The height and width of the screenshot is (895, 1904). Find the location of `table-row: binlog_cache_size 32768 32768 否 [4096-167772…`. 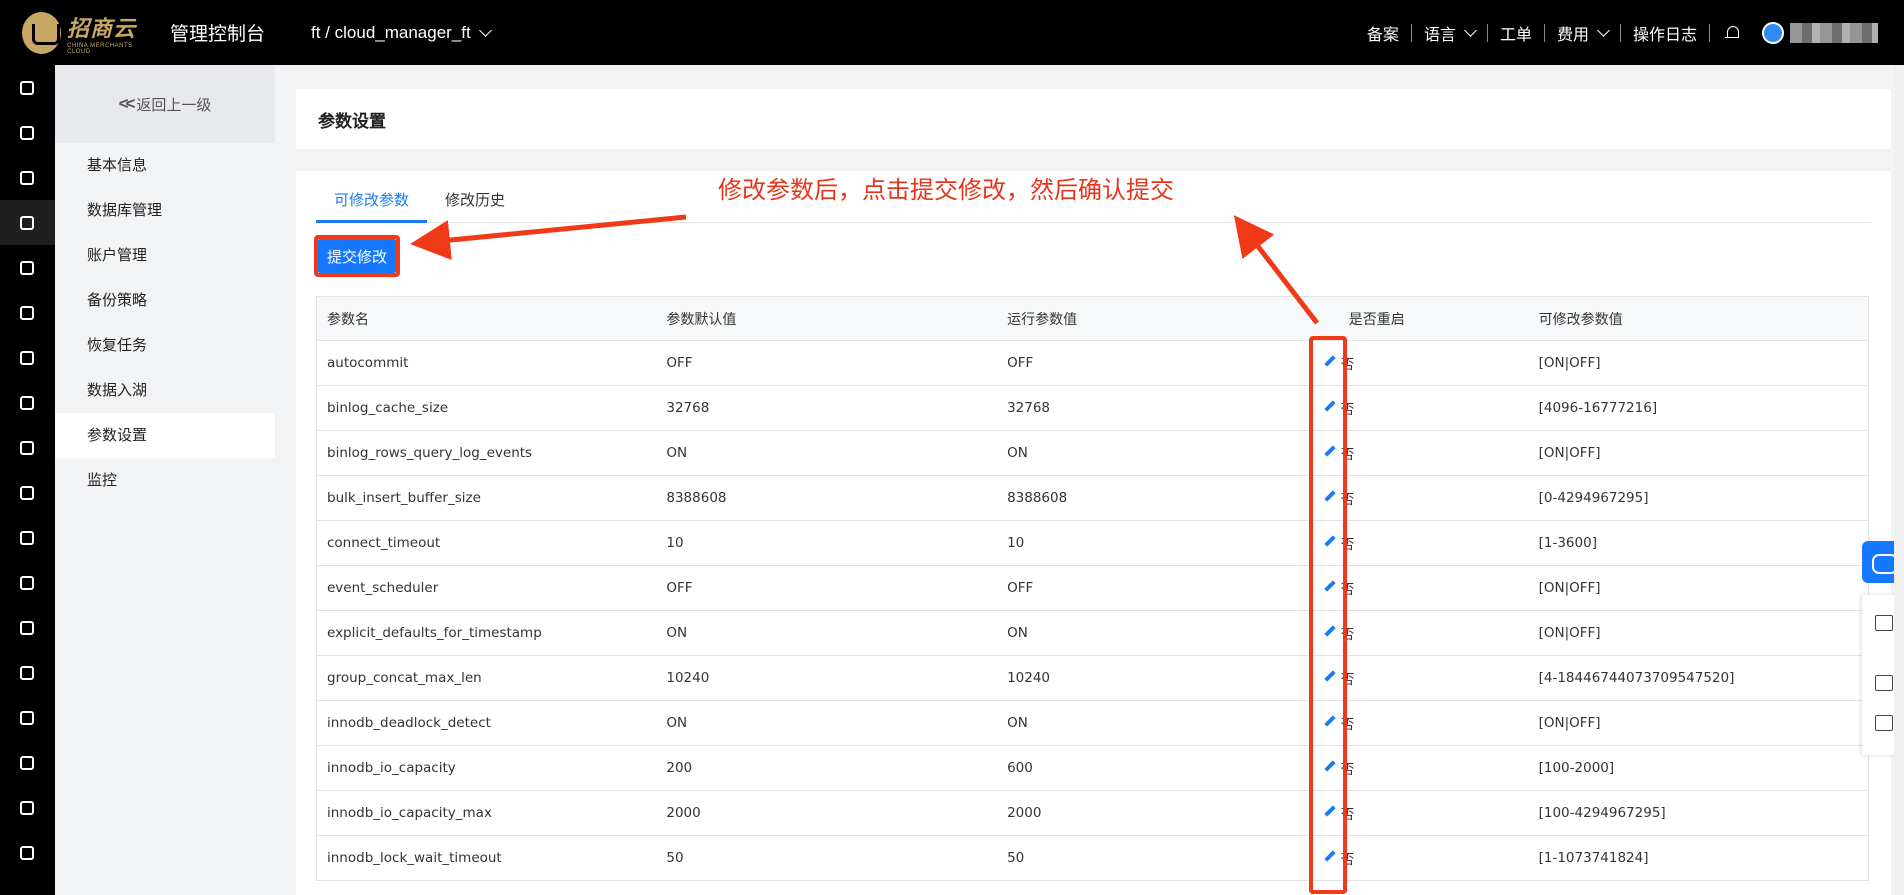

table-row: binlog_cache_size 32768 32768 否 [4096-167772… is located at coordinates (1092, 408).